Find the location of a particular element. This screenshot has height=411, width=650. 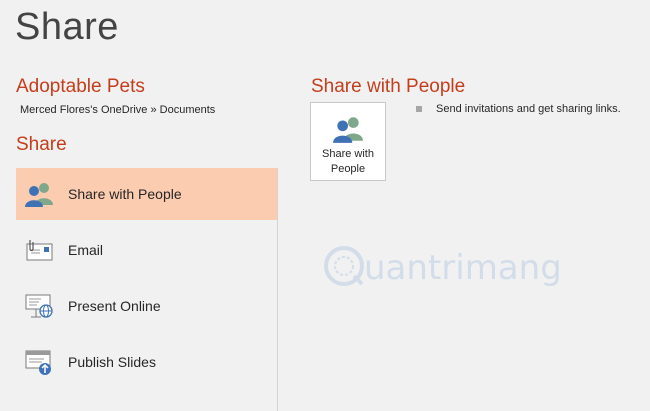

present-online-icon is located at coordinates (39, 306).